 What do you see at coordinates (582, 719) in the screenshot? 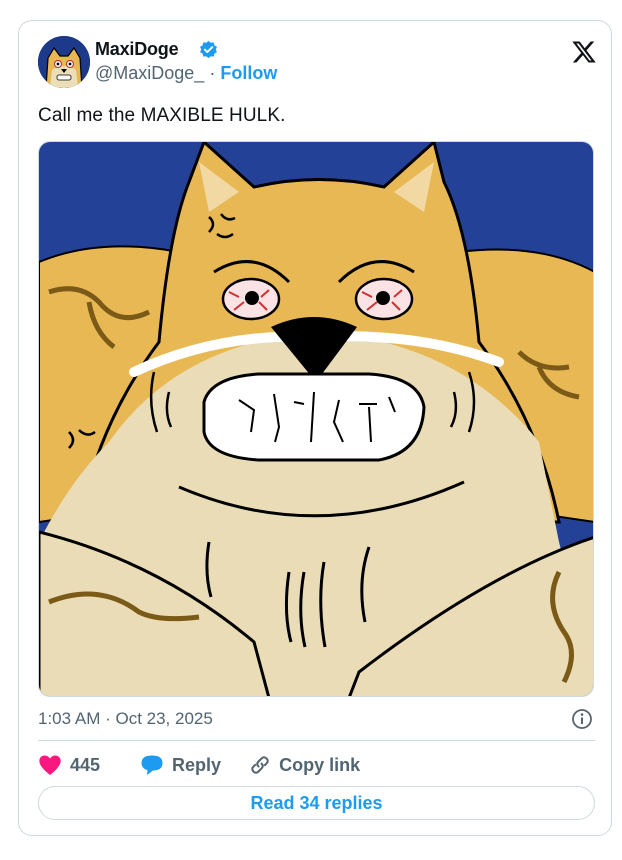
I see `info-icon` at bounding box center [582, 719].